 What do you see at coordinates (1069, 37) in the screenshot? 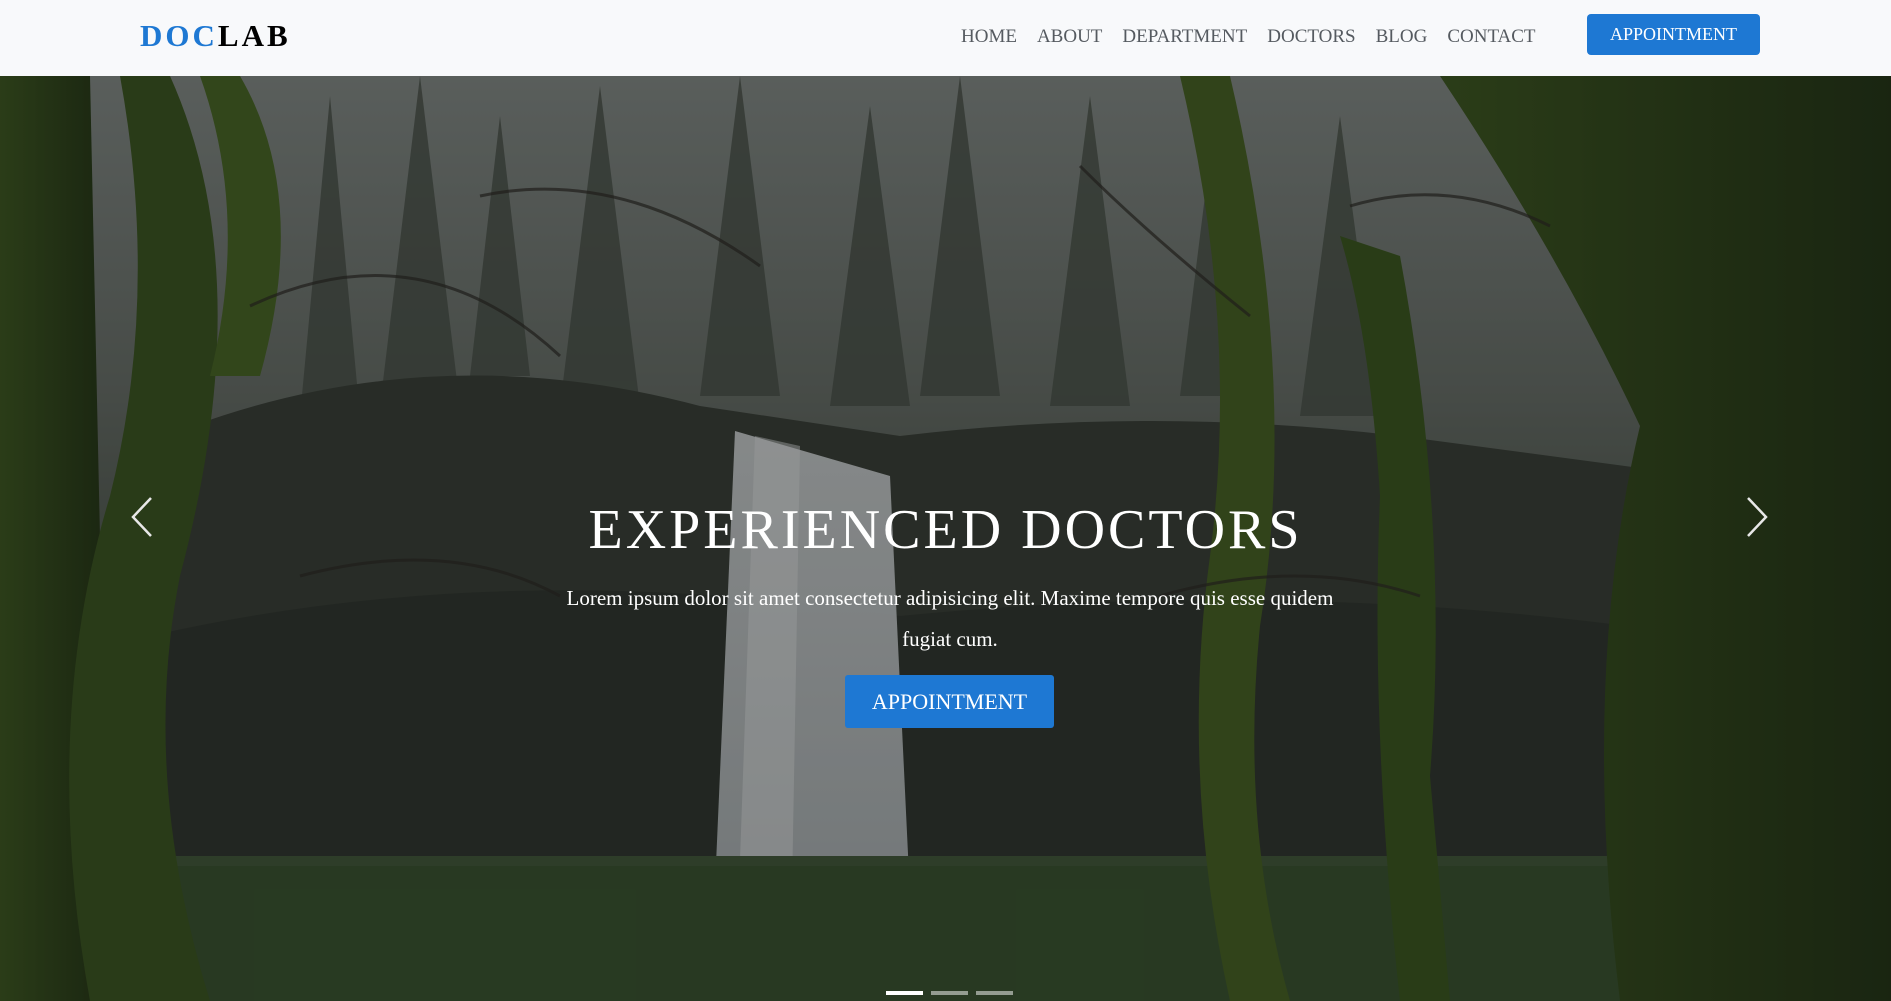
I see `nav-link-about: ABOUT` at bounding box center [1069, 37].